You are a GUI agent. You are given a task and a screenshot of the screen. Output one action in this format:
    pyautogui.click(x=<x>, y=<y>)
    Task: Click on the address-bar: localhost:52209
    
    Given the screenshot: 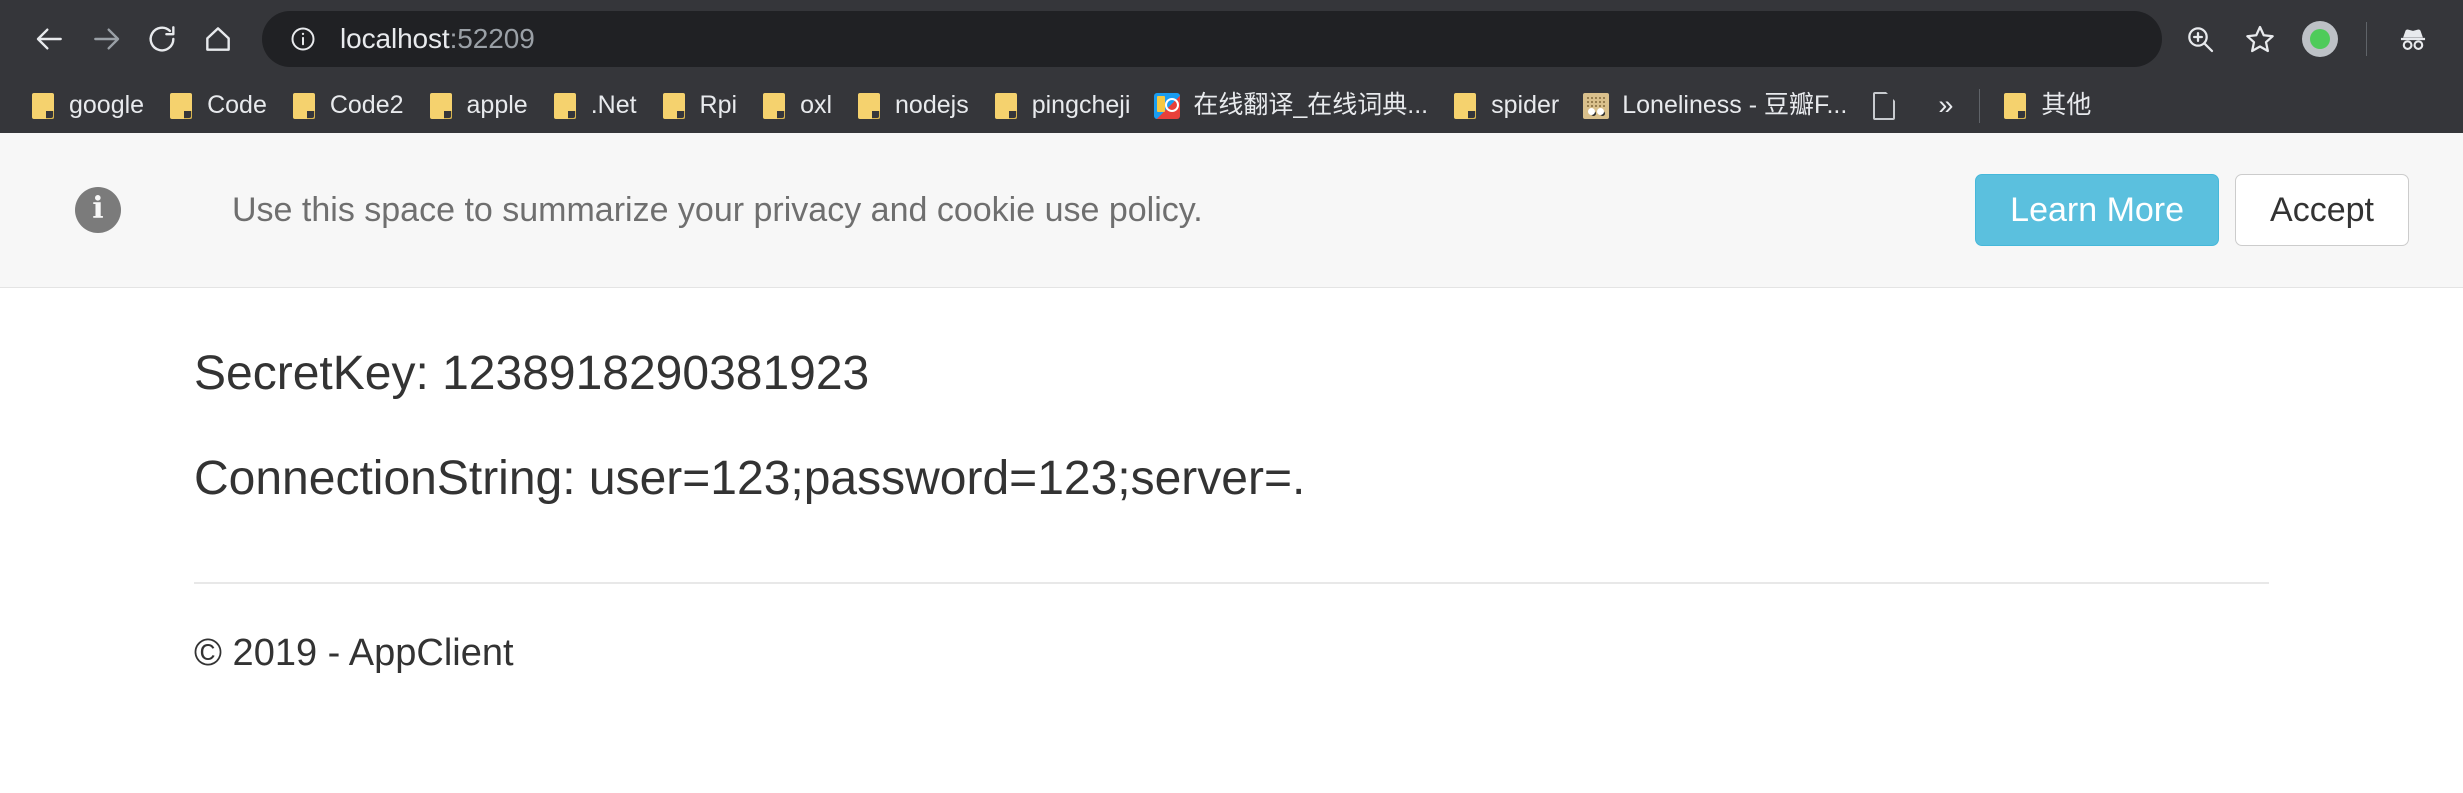 What is the action you would take?
    pyautogui.click(x=1212, y=39)
    